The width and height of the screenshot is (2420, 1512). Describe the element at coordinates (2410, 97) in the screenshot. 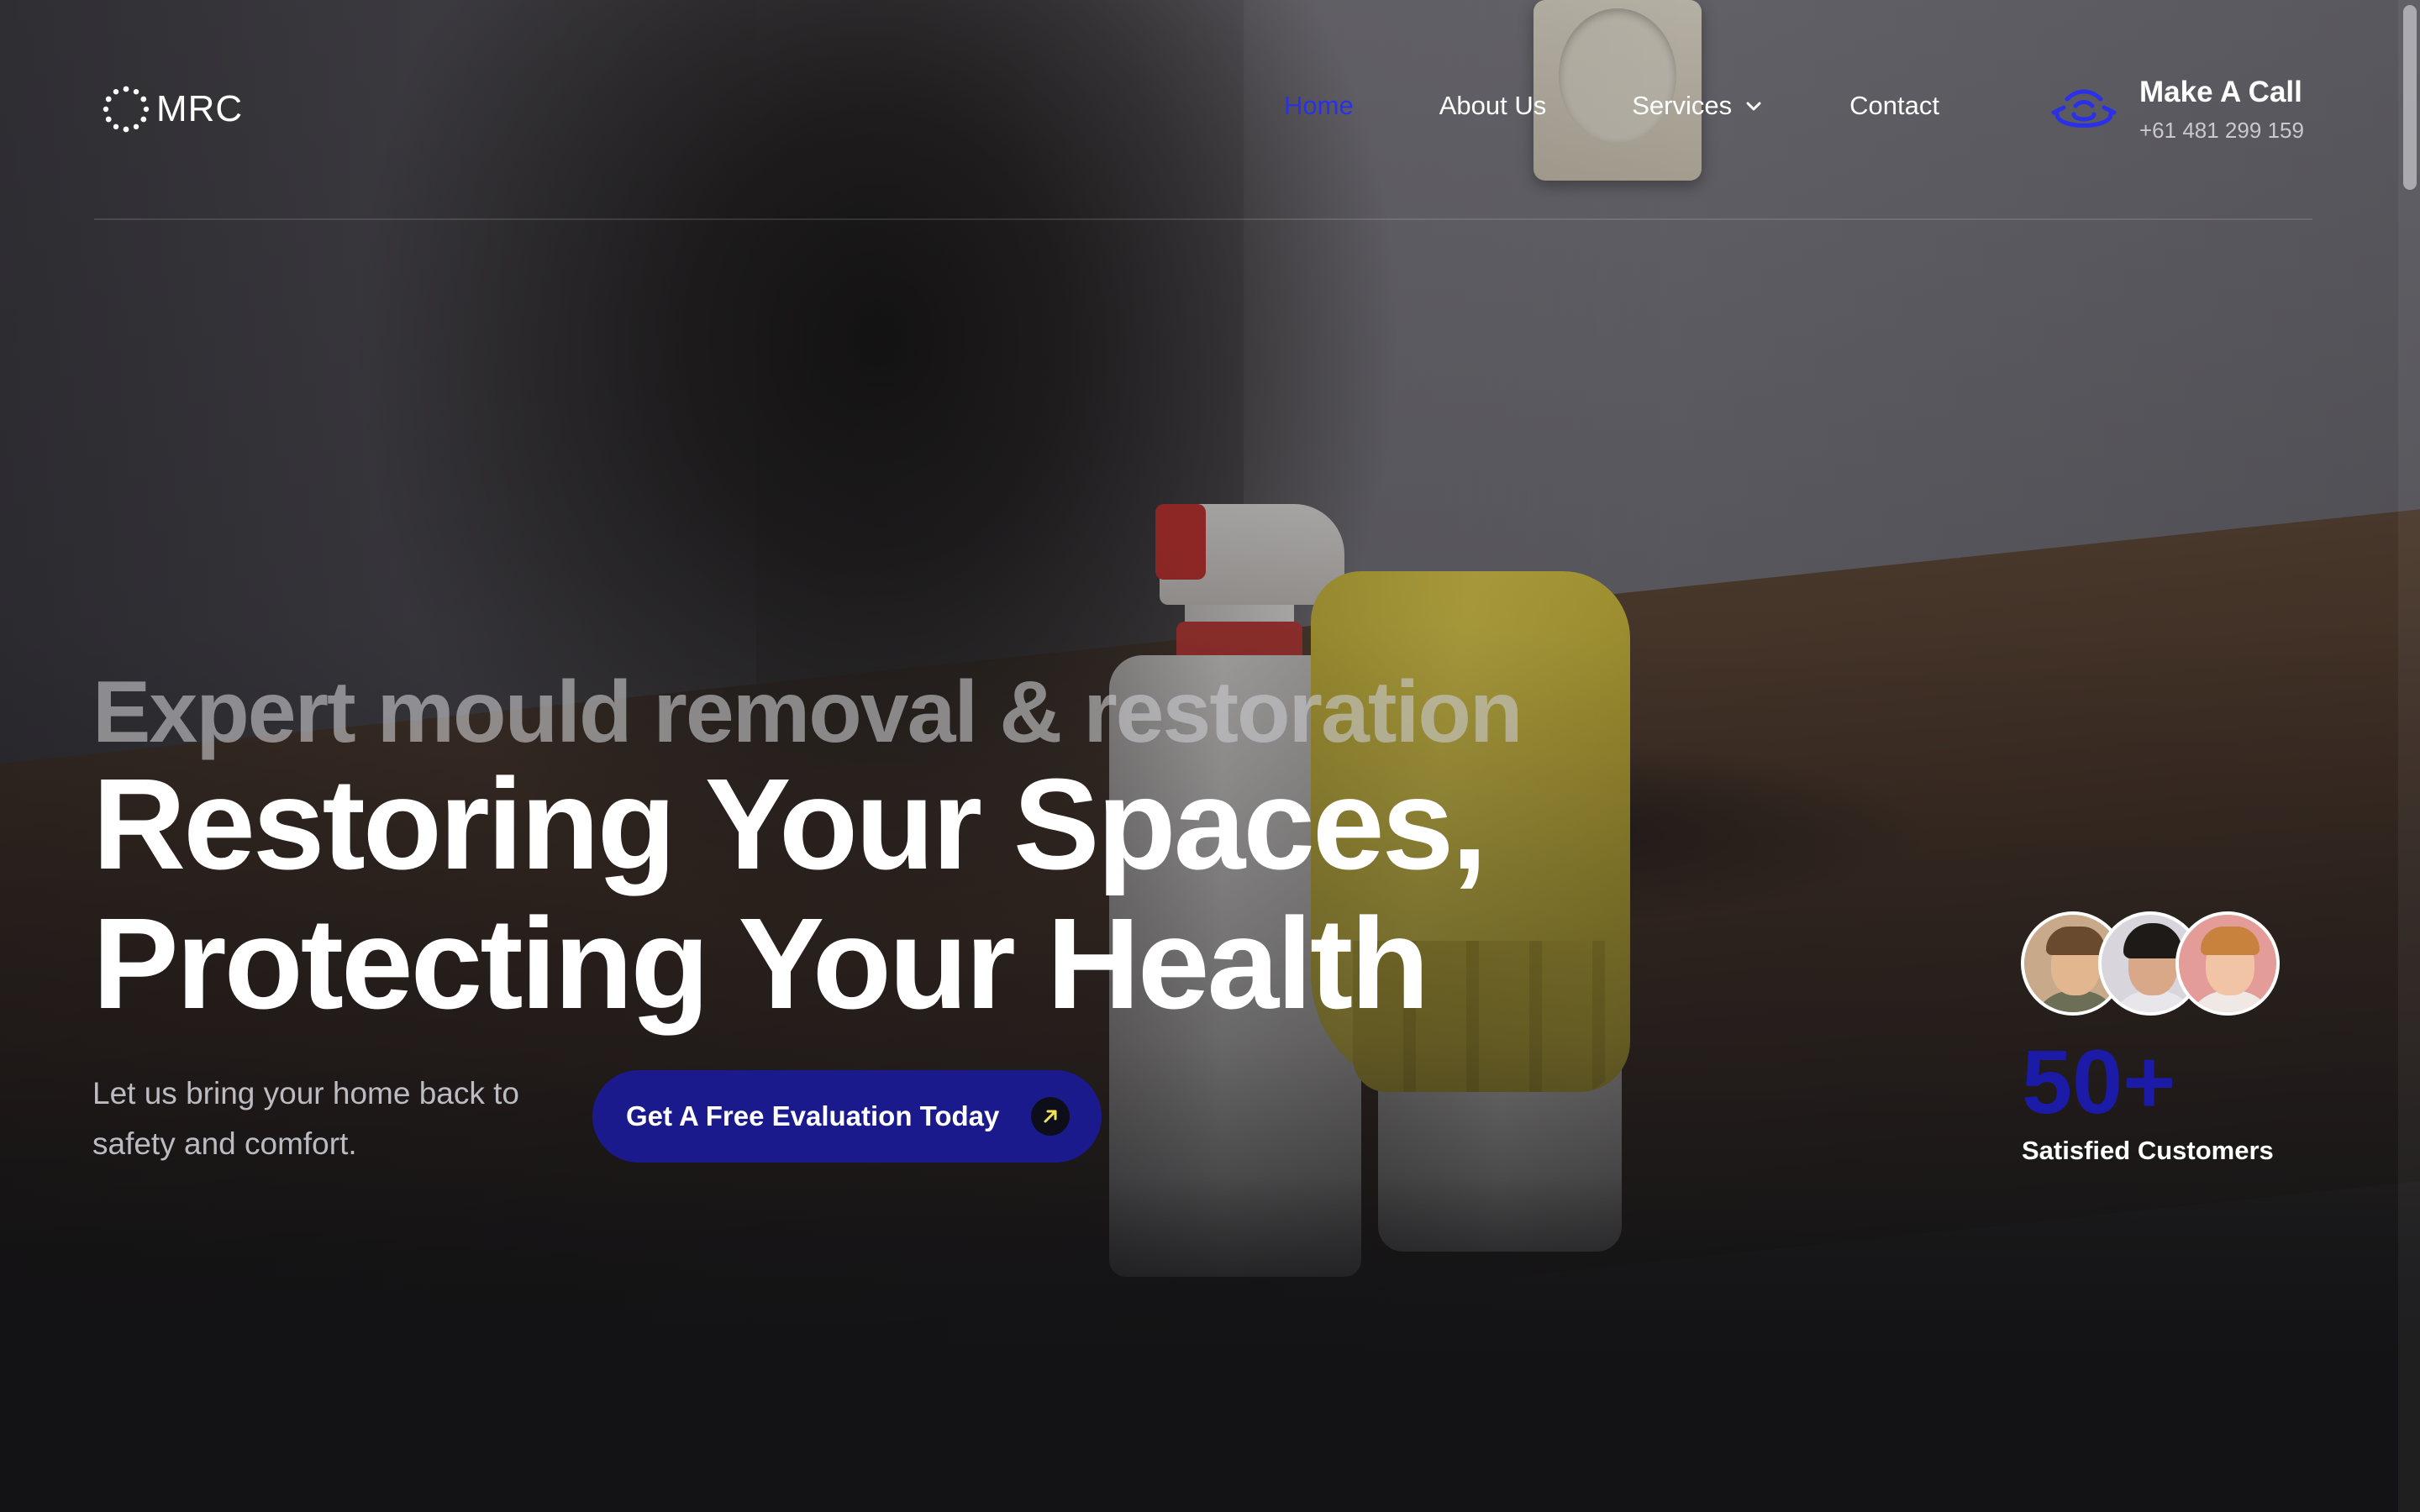

I see `scrollbar-thumb` at that location.